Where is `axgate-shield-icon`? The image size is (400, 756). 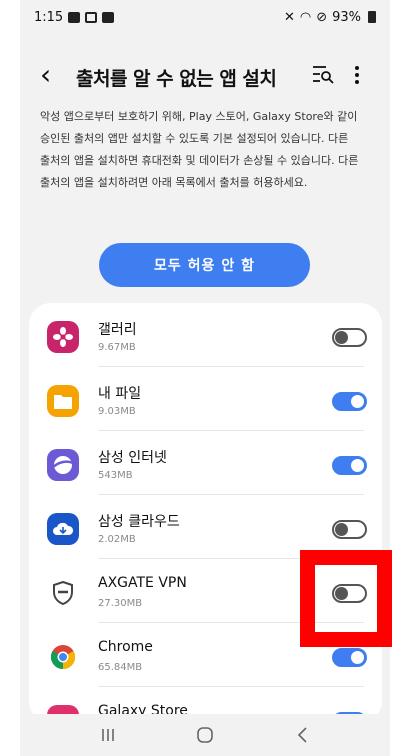 axgate-shield-icon is located at coordinates (63, 593).